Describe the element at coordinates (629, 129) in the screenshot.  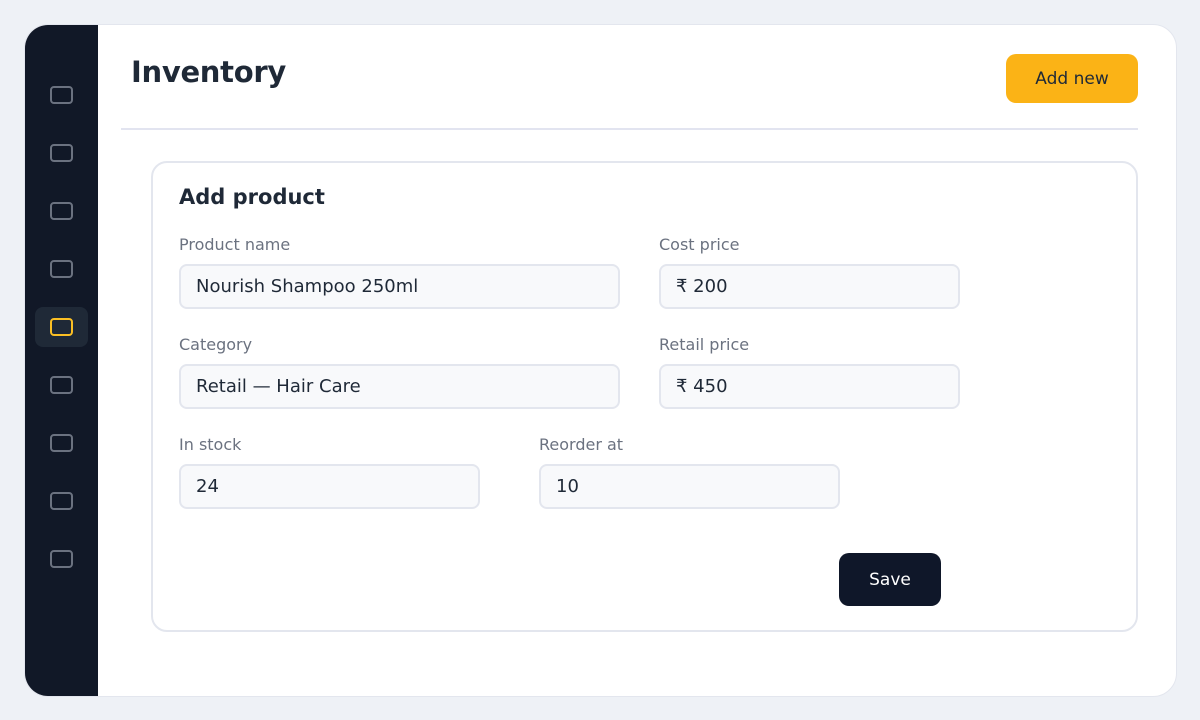
I see `header-divider` at that location.